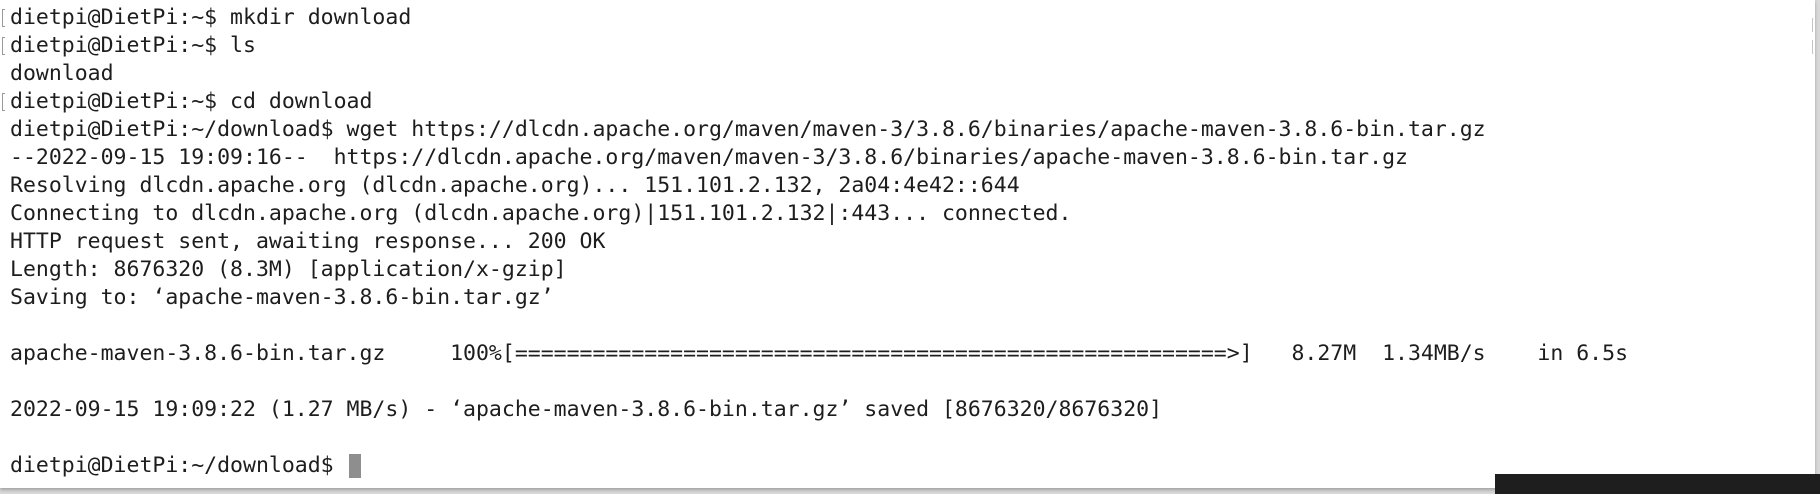 This screenshot has width=1820, height=494. I want to click on background-window, so click(1657, 484).